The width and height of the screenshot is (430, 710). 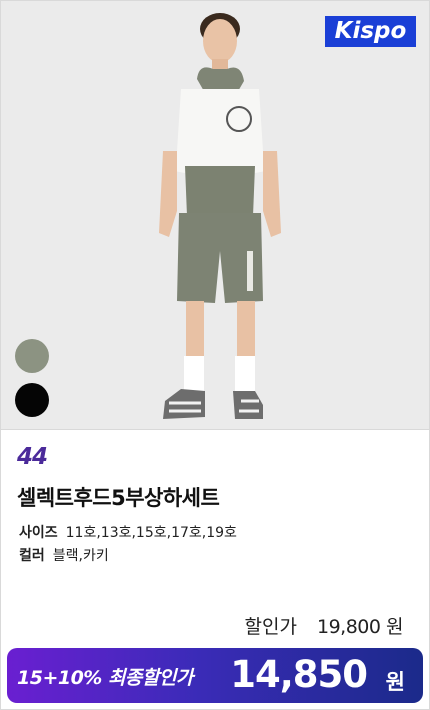 I want to click on black-swatch, so click(x=32, y=400).